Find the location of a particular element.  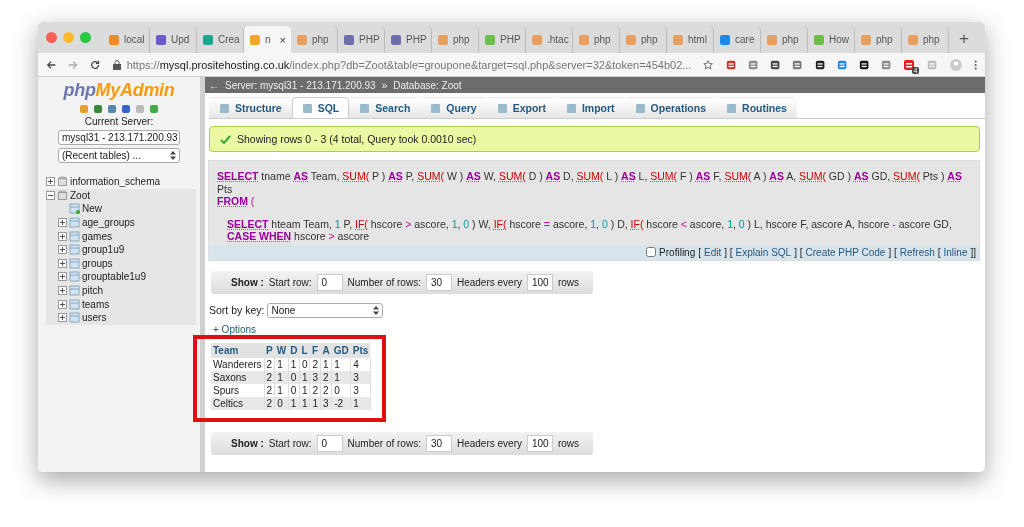

tree-item: New is located at coordinates (92, 209).